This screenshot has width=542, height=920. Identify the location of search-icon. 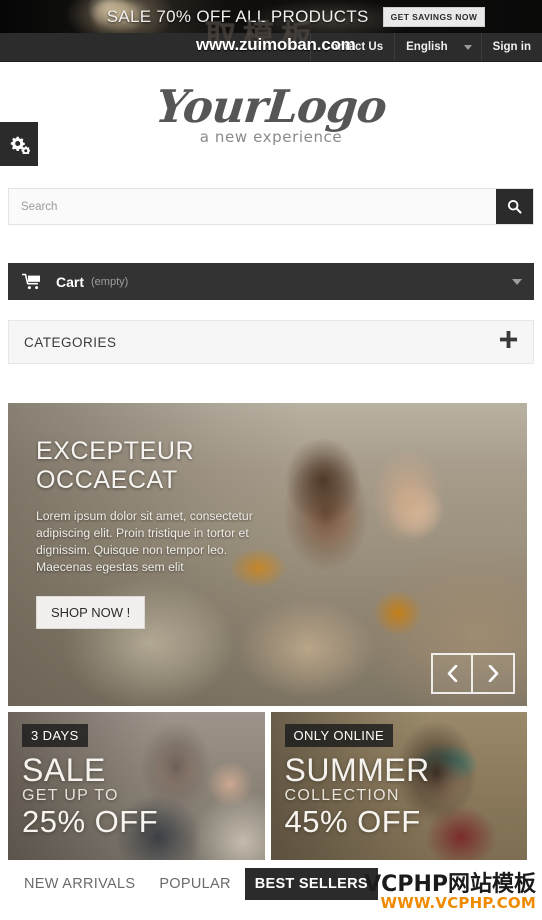
(514, 206).